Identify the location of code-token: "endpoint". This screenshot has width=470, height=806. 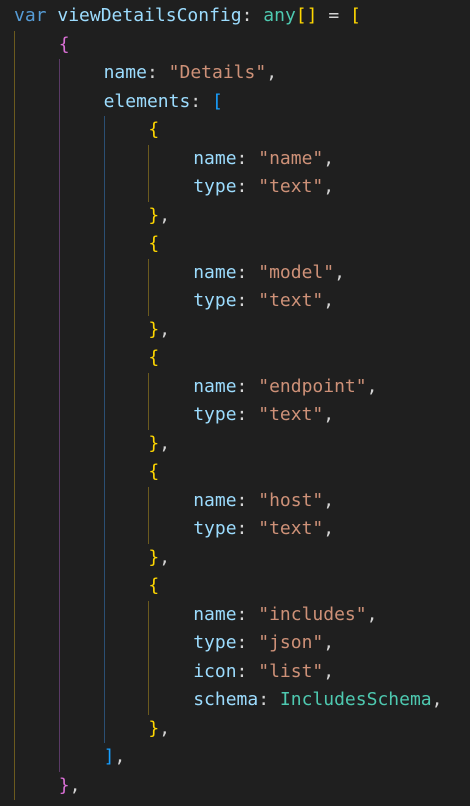
(312, 386).